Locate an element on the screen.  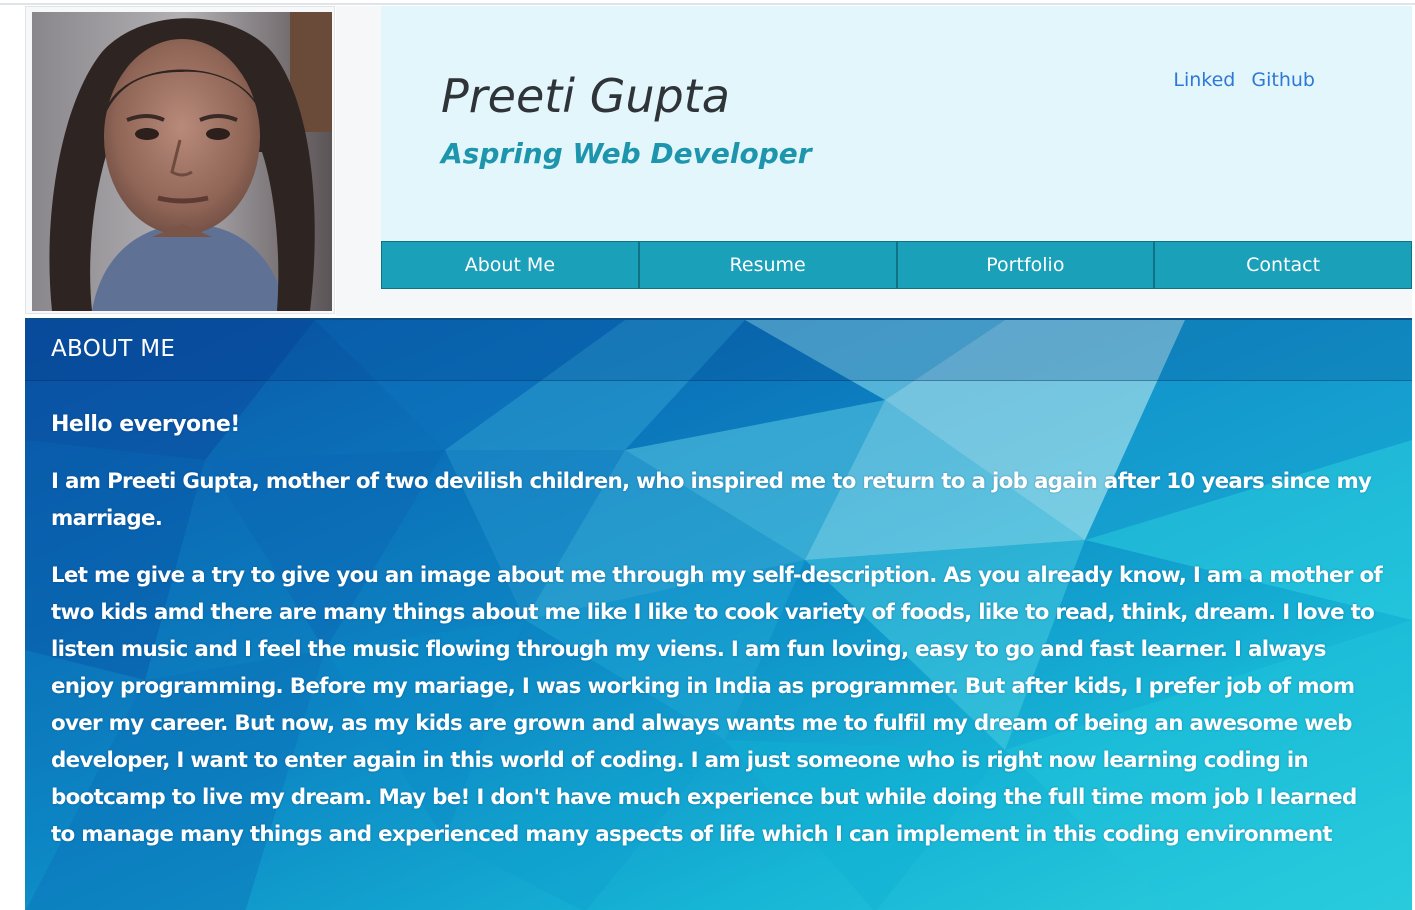
section-title: ABOUT ME is located at coordinates (113, 349).